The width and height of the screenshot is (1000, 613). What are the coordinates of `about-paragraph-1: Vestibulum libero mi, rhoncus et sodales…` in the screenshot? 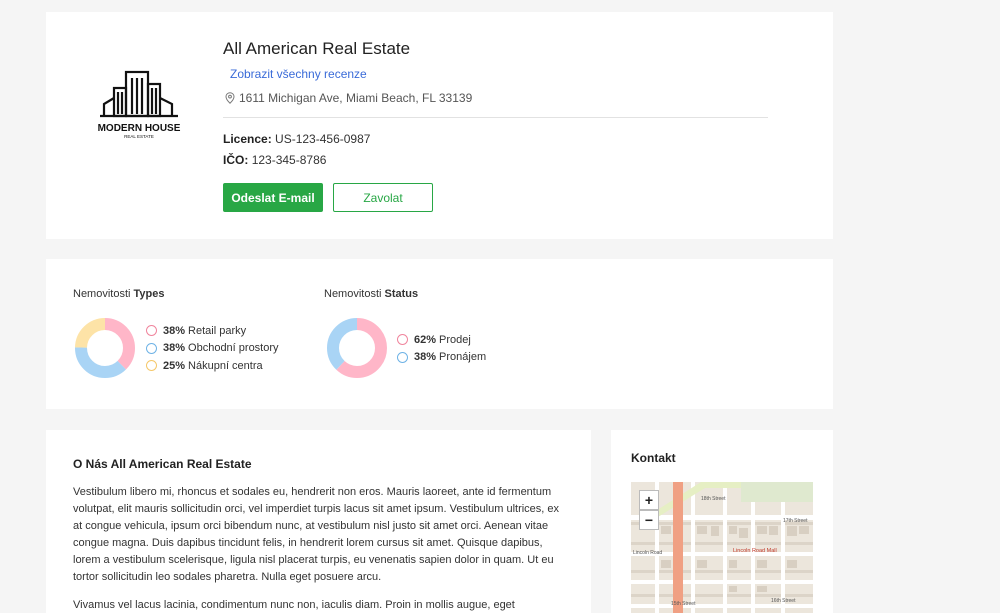 It's located at (316, 534).